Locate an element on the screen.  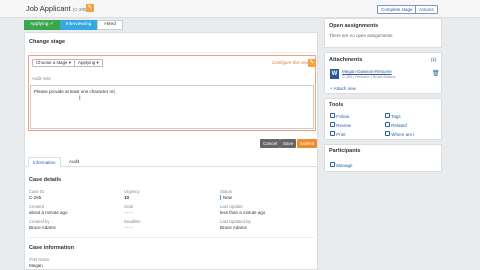
case-id-value: C-285 is located at coordinates (35, 197).